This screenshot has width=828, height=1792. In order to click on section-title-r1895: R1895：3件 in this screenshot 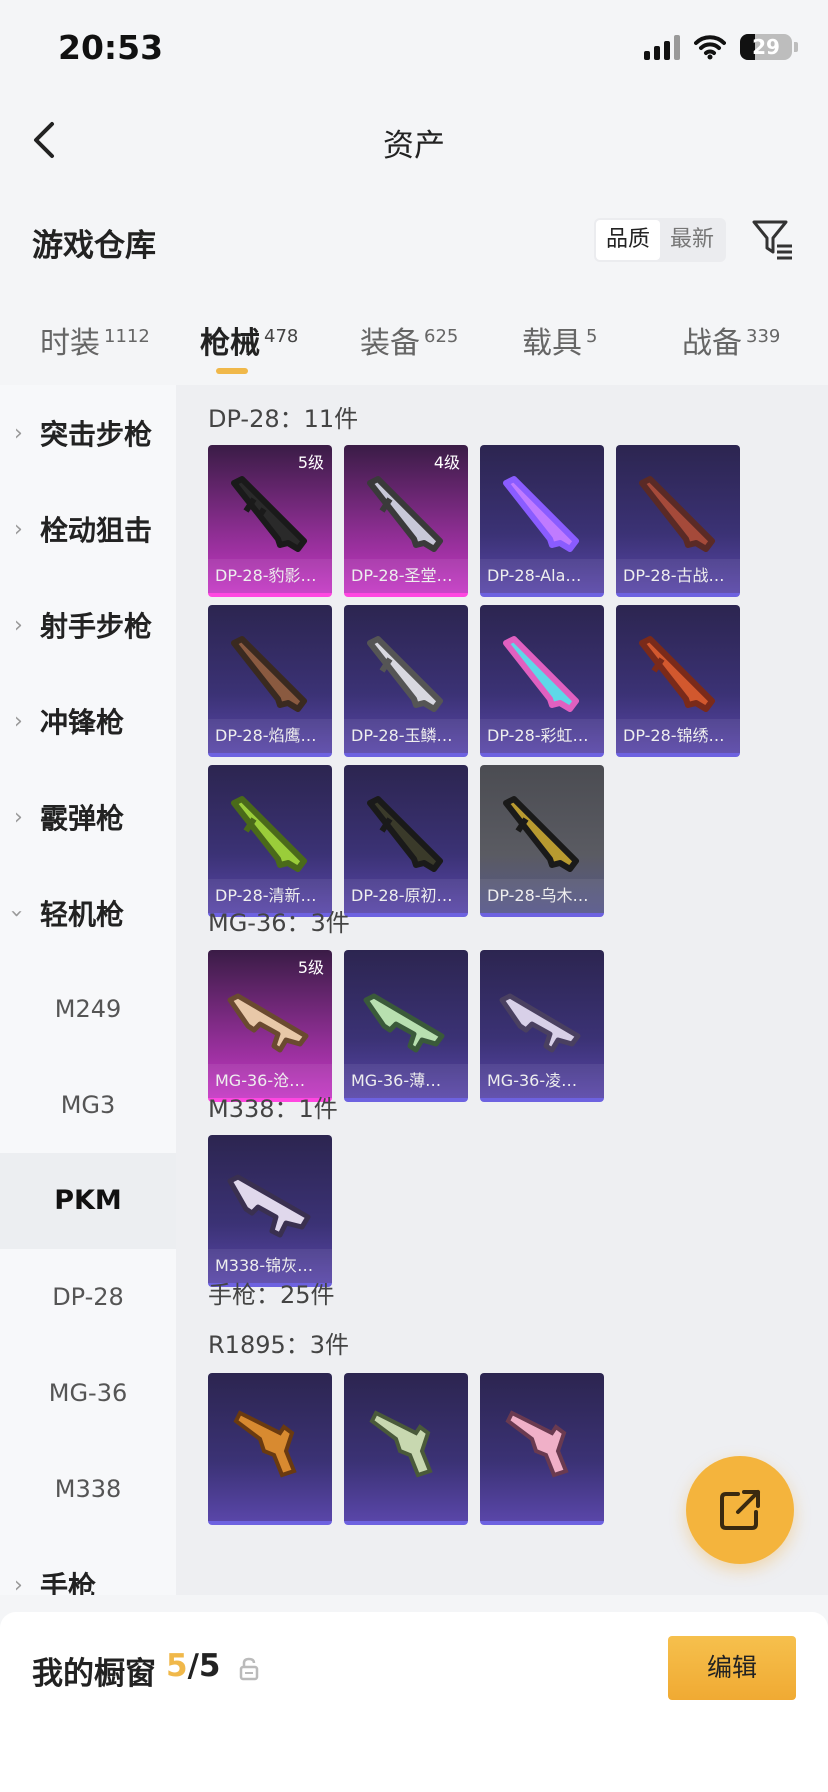, I will do `click(279, 1345)`.